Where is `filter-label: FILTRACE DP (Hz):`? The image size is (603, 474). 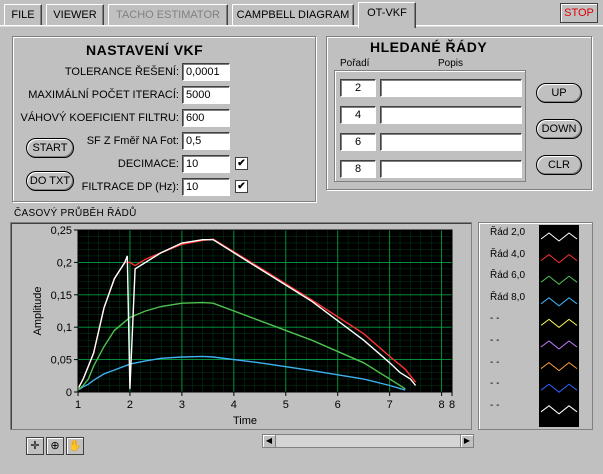 filter-label: FILTRACE DP (Hz): is located at coordinates (130, 187).